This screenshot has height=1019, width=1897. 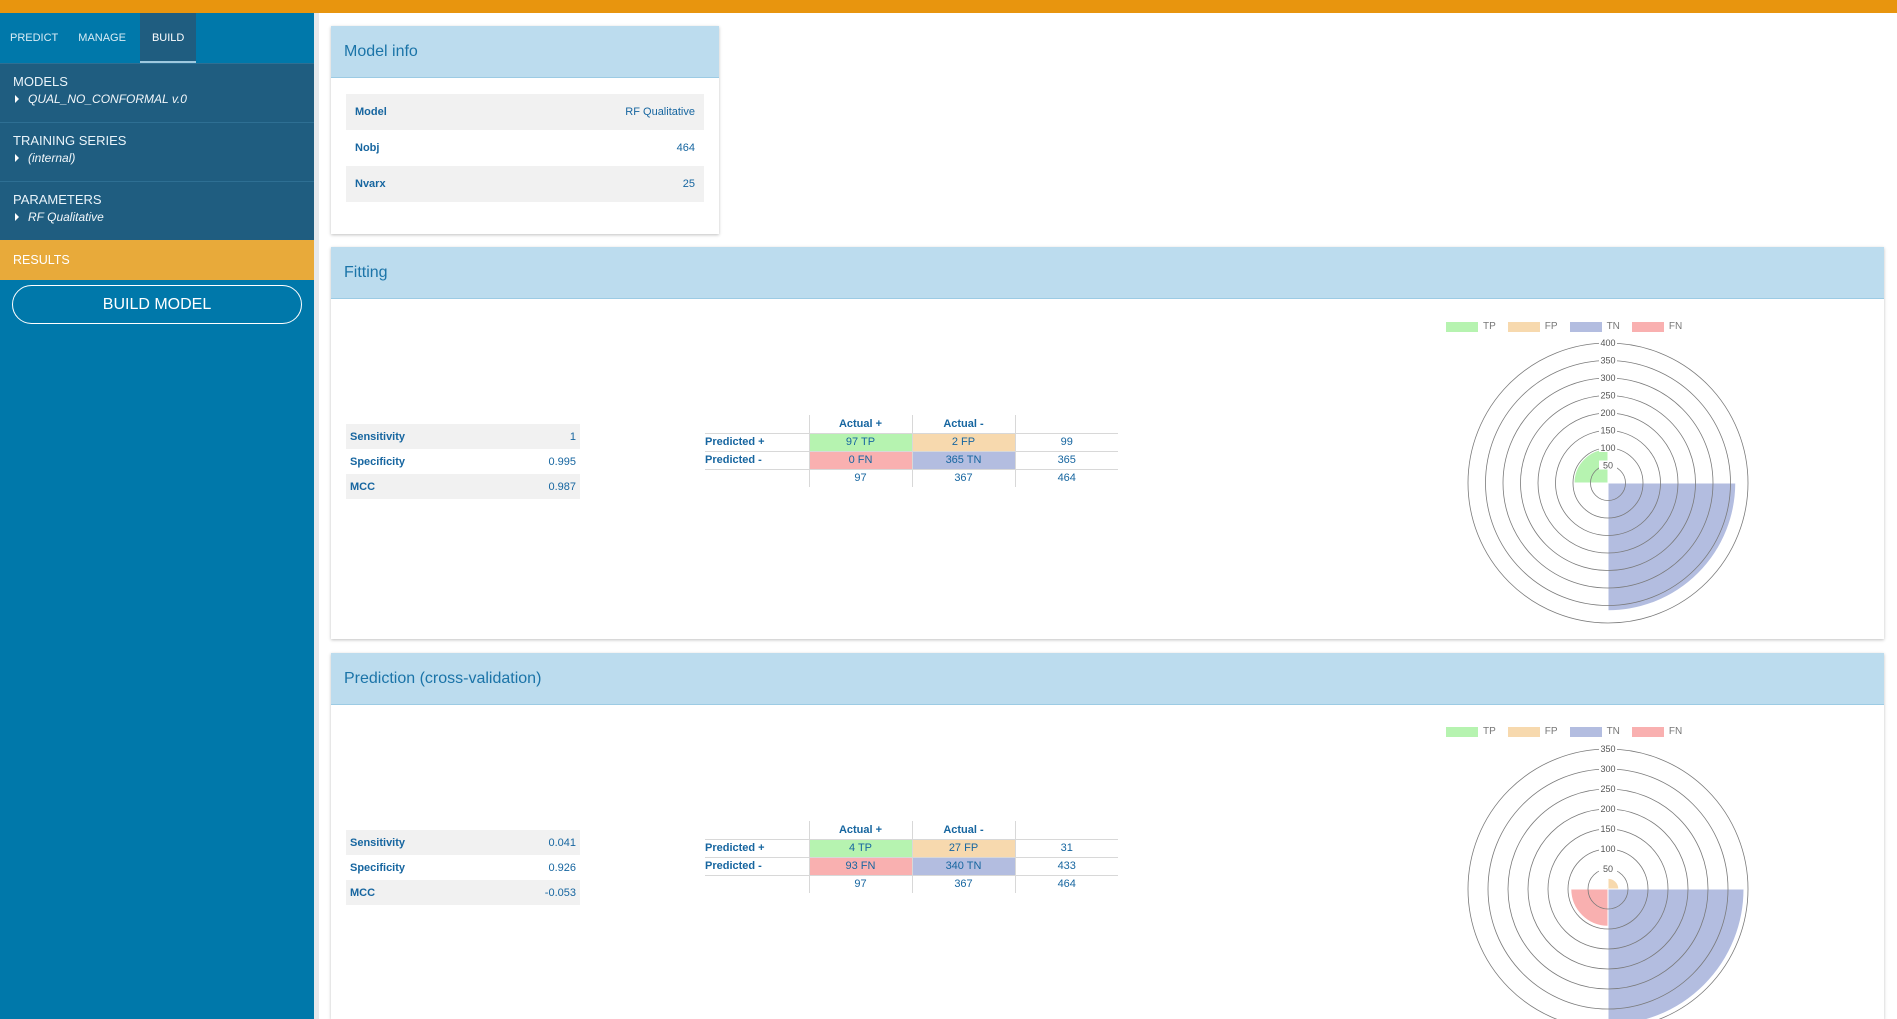 I want to click on sidebar-edge, so click(x=316, y=516).